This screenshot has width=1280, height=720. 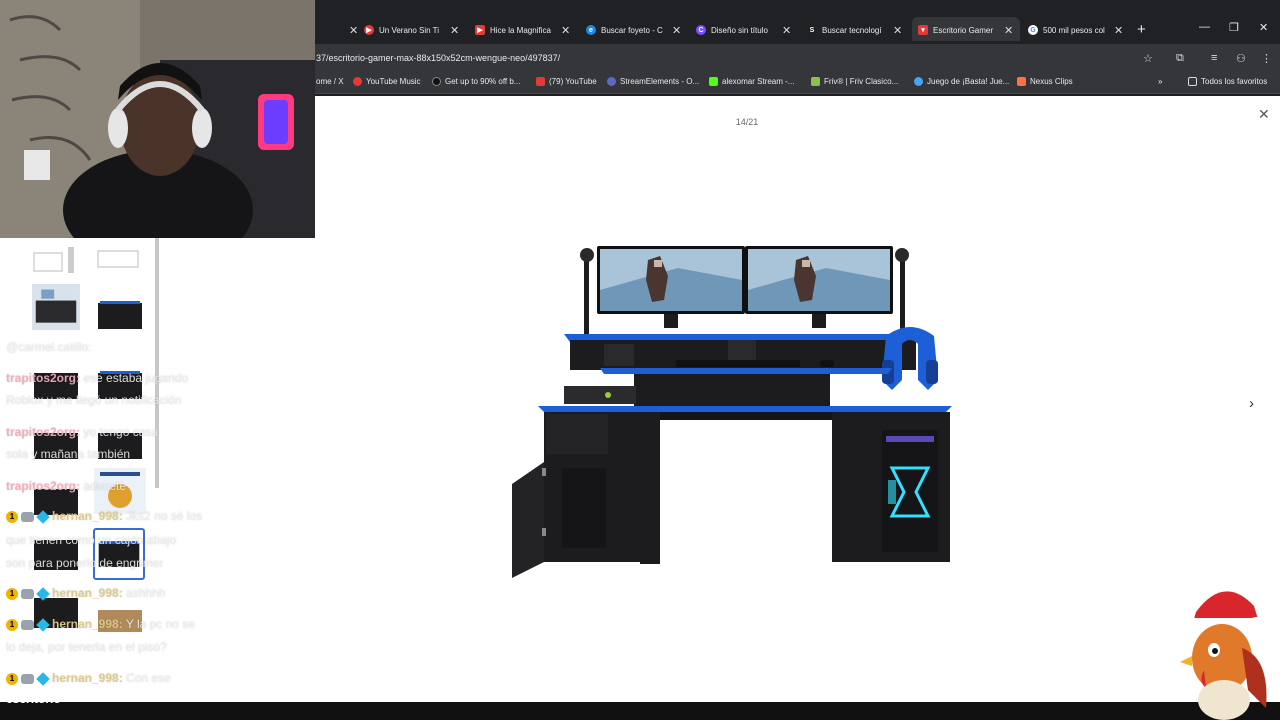 I want to click on chat-line: trapitos2org: yo tengo casa, so click(x=82, y=432).